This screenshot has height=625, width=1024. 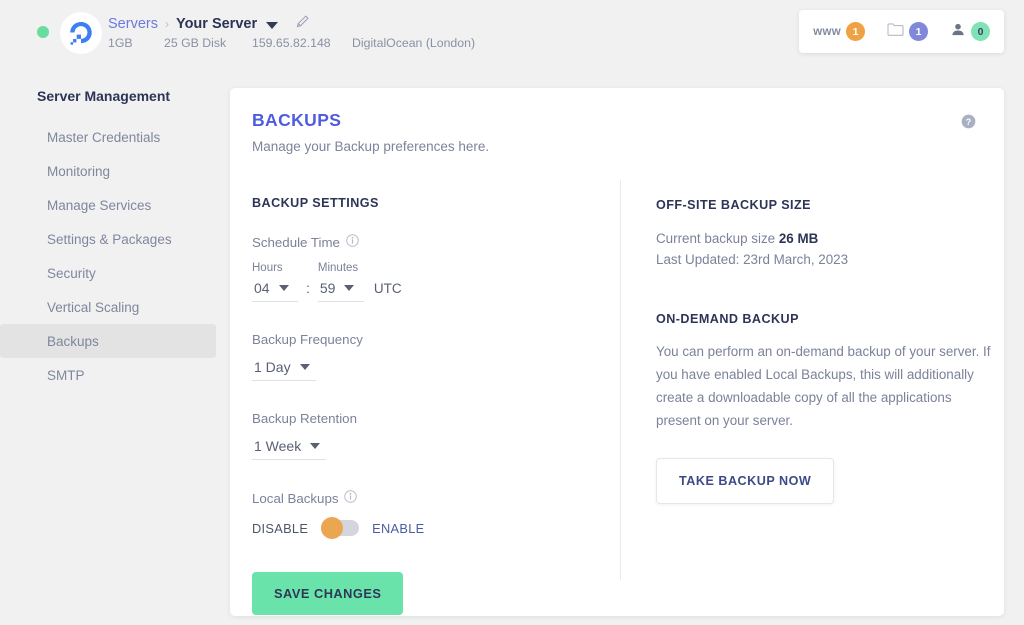 What do you see at coordinates (81, 33) in the screenshot?
I see `digitalocean-logo-icon` at bounding box center [81, 33].